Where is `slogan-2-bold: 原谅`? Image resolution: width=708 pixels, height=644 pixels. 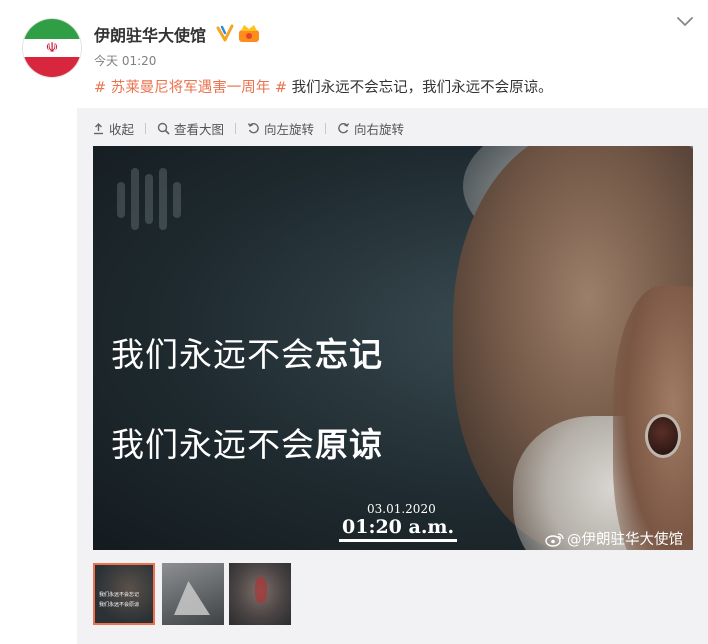
slogan-2-bold: 原谅 is located at coordinates (349, 444).